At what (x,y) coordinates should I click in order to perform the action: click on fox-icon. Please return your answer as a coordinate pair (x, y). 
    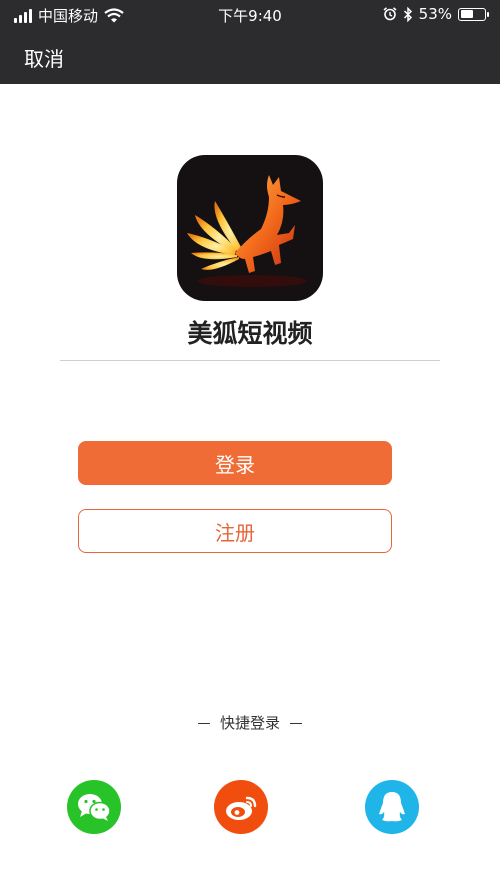
    Looking at the image, I should click on (247, 231).